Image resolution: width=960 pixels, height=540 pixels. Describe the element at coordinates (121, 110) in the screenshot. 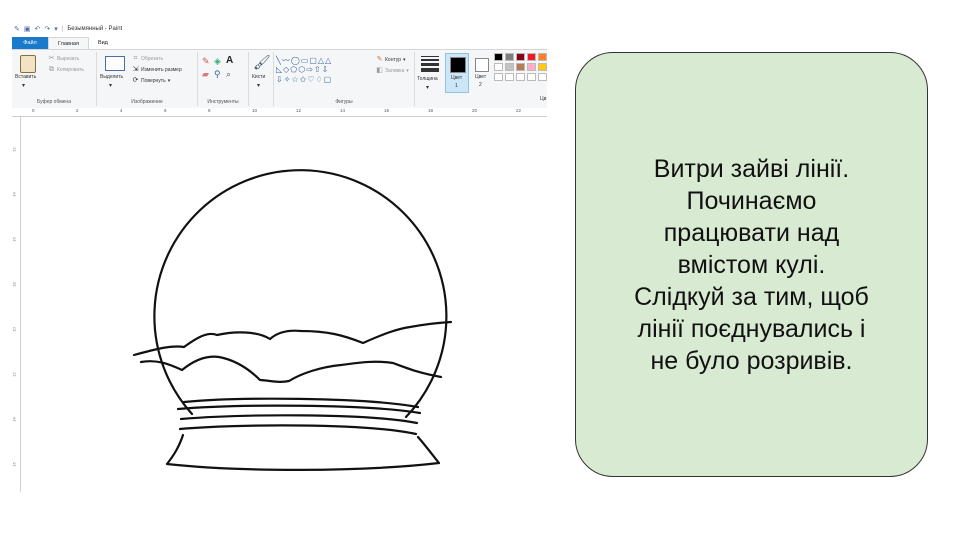

I see `ruler-tick-label: 4` at that location.